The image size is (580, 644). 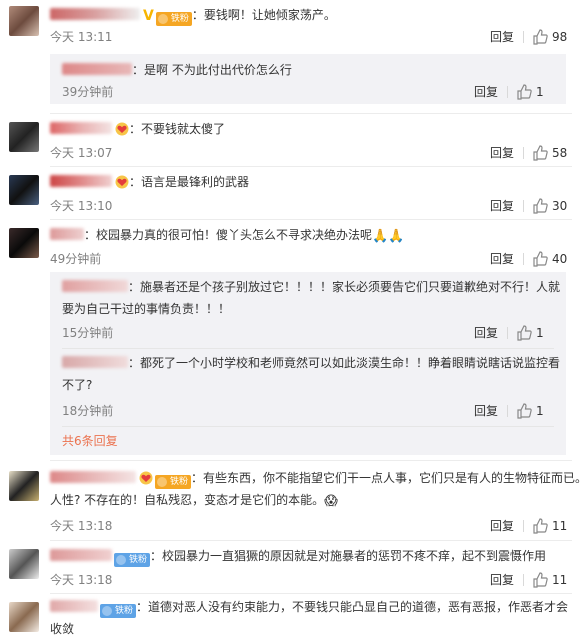 I want to click on comment: ：不要钱就太傻了 今天 13:07 回复 58, so click(x=290, y=140).